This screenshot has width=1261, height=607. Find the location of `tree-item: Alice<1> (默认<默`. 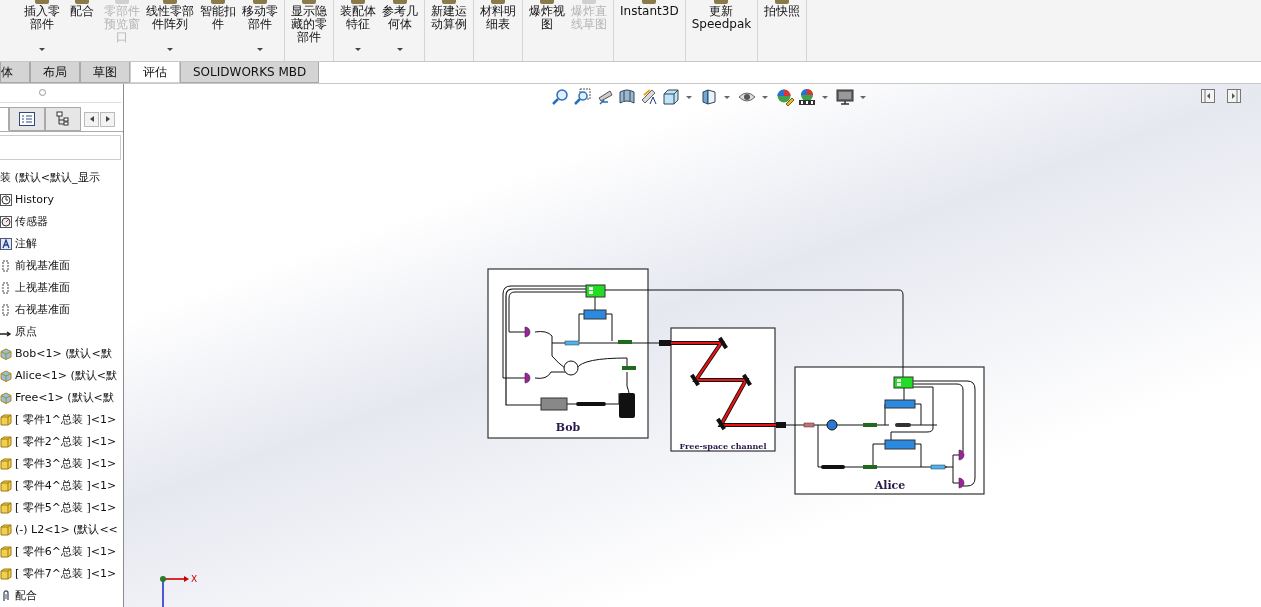

tree-item: Alice<1> (默认<默 is located at coordinates (66, 376).